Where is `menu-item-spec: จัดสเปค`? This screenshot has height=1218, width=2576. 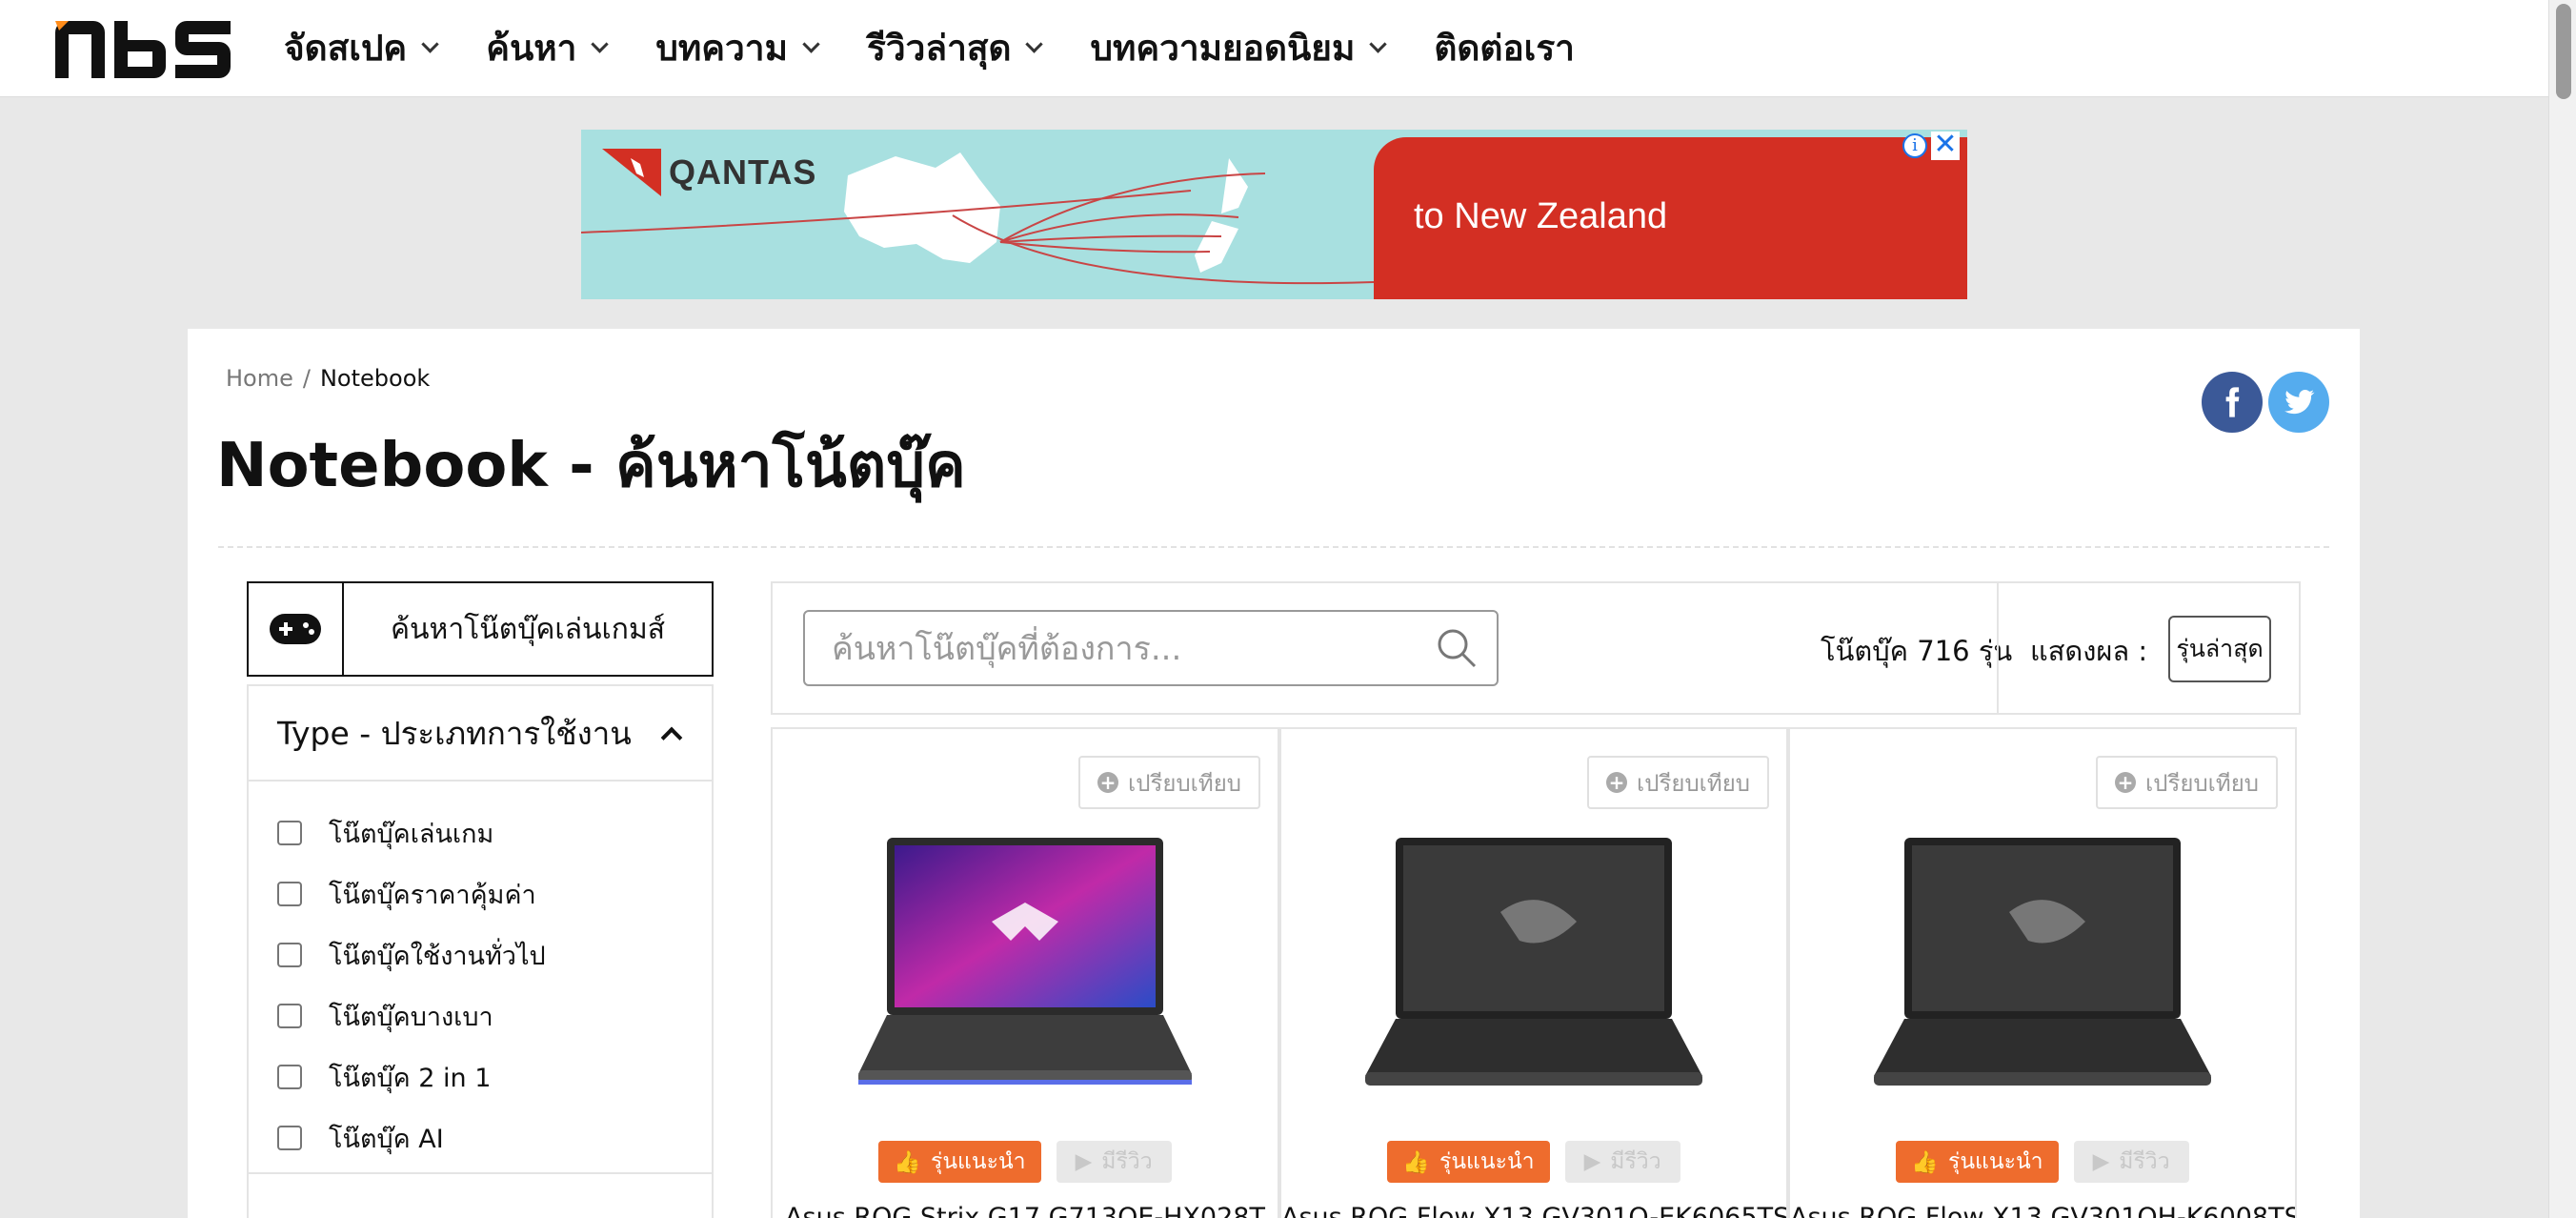 menu-item-spec: จัดสเปค is located at coordinates (361, 48).